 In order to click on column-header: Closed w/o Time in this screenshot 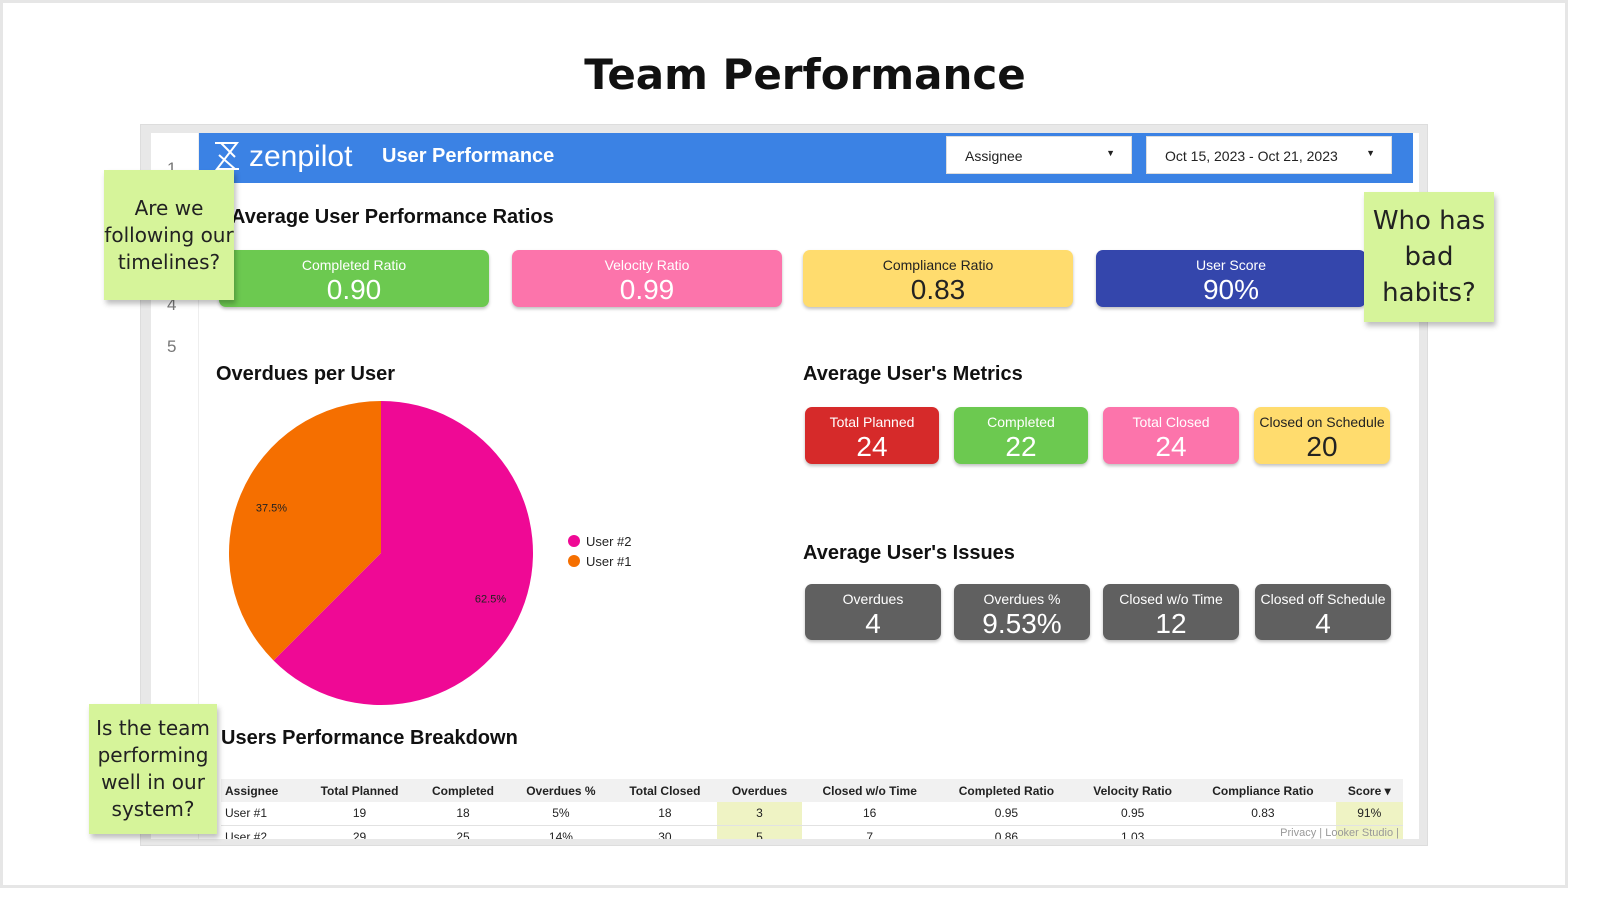, I will do `click(869, 790)`.